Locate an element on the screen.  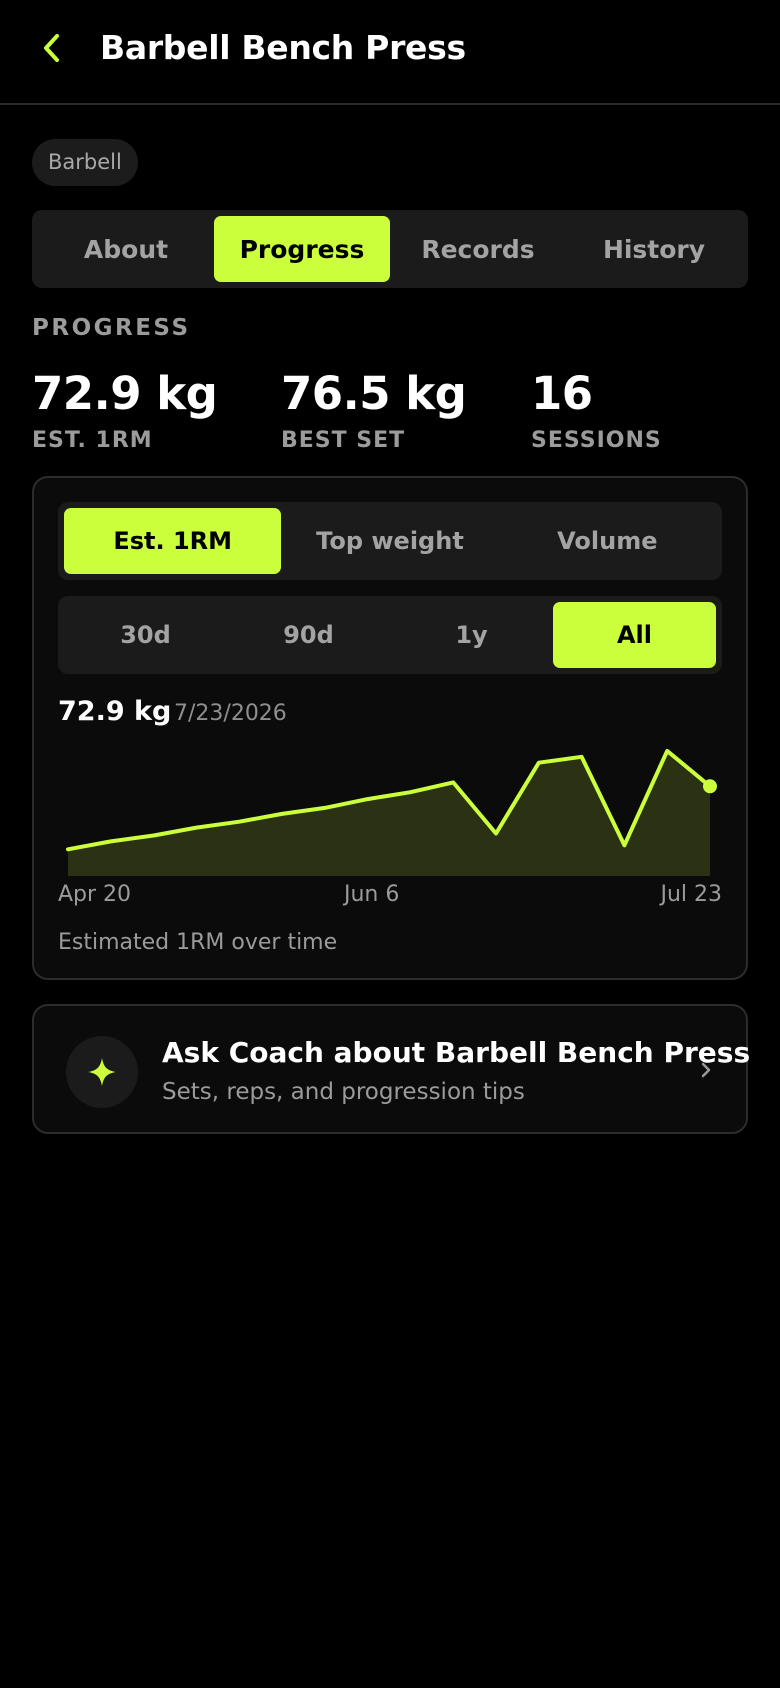
coach-icon-container is located at coordinates (102, 1072).